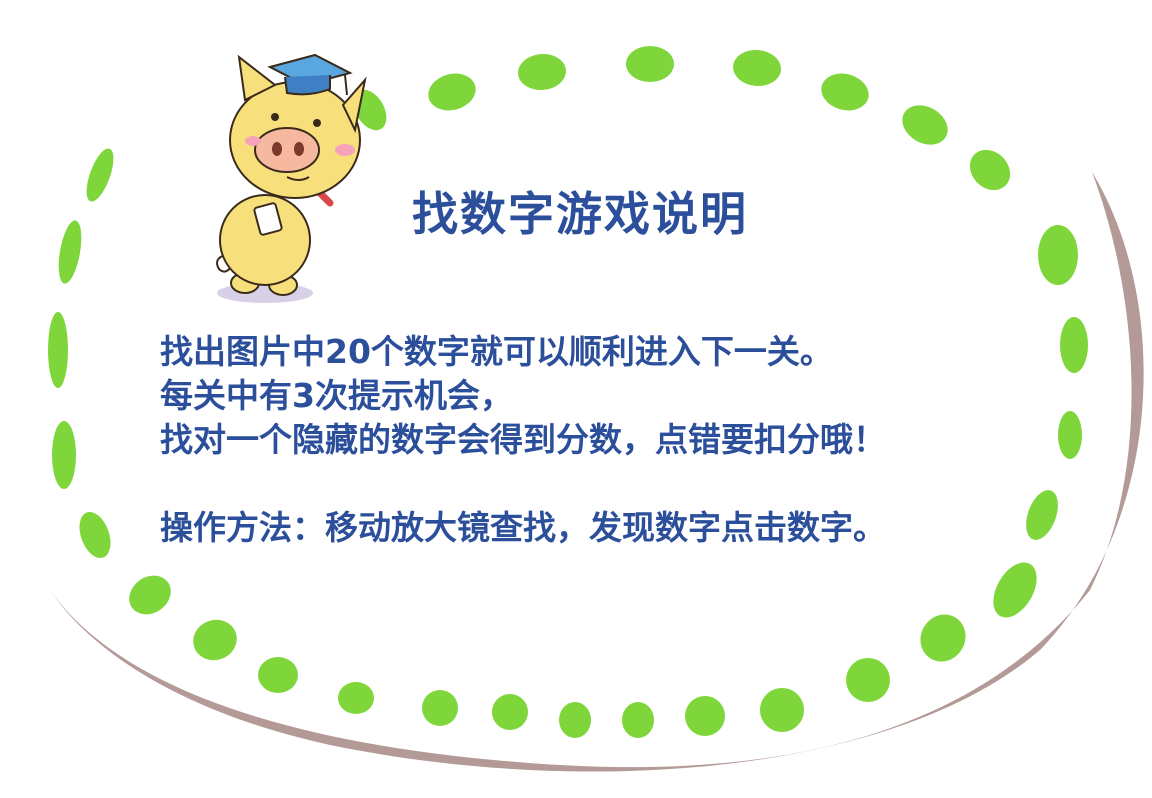 Image resolution: width=1152 pixels, height=798 pixels. I want to click on rule-line-1: 找出图片中20个数字就可以顺利进入下一关。, so click(496, 351).